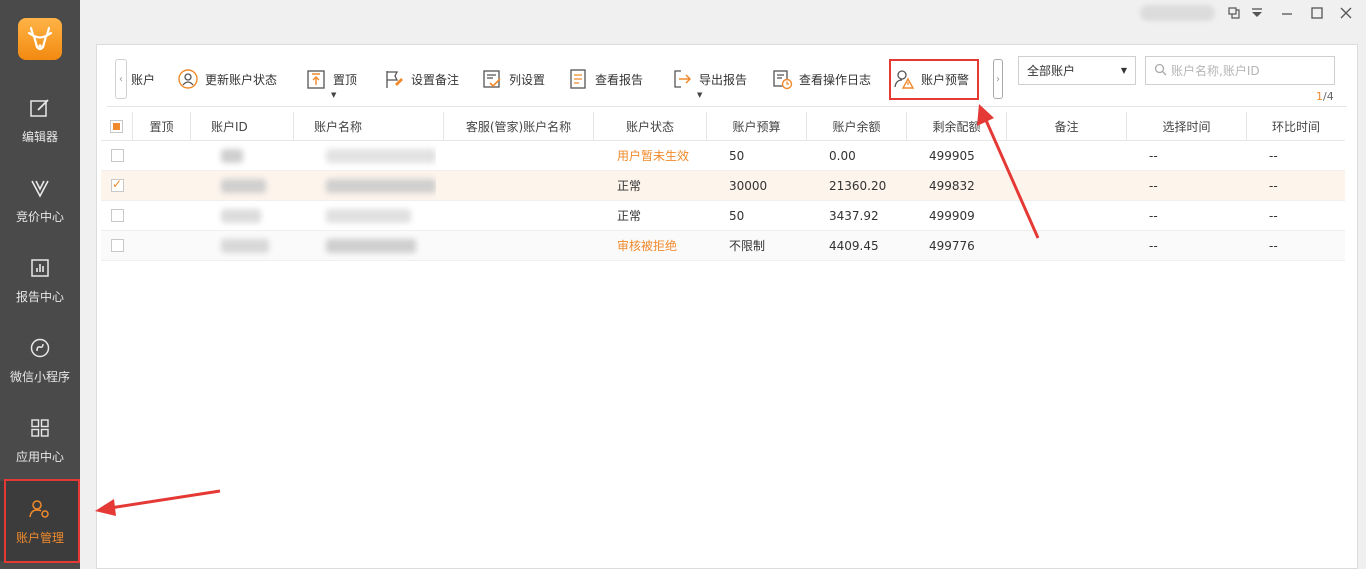 This screenshot has height=569, width=1366. What do you see at coordinates (682, 79) in the screenshot?
I see `export-icon` at bounding box center [682, 79].